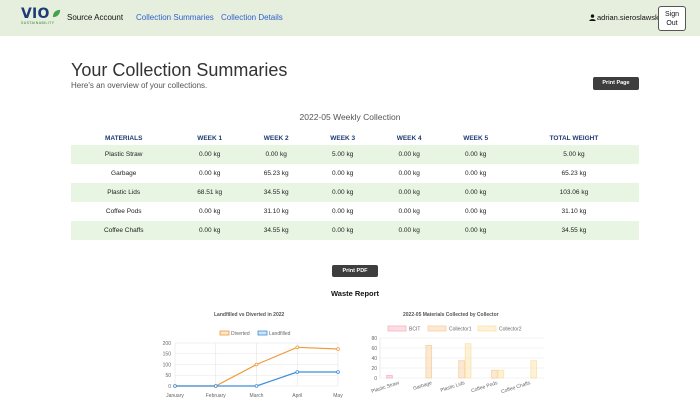 This screenshot has width=700, height=401. What do you see at coordinates (629, 17) in the screenshot?
I see `username: adrian.sieroslawski` at bounding box center [629, 17].